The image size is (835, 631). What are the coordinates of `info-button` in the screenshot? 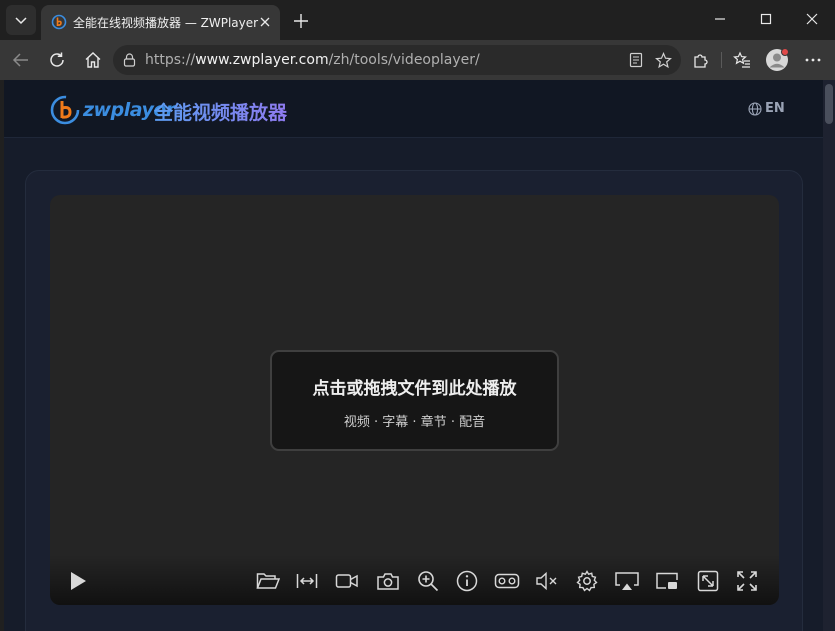 It's located at (467, 581).